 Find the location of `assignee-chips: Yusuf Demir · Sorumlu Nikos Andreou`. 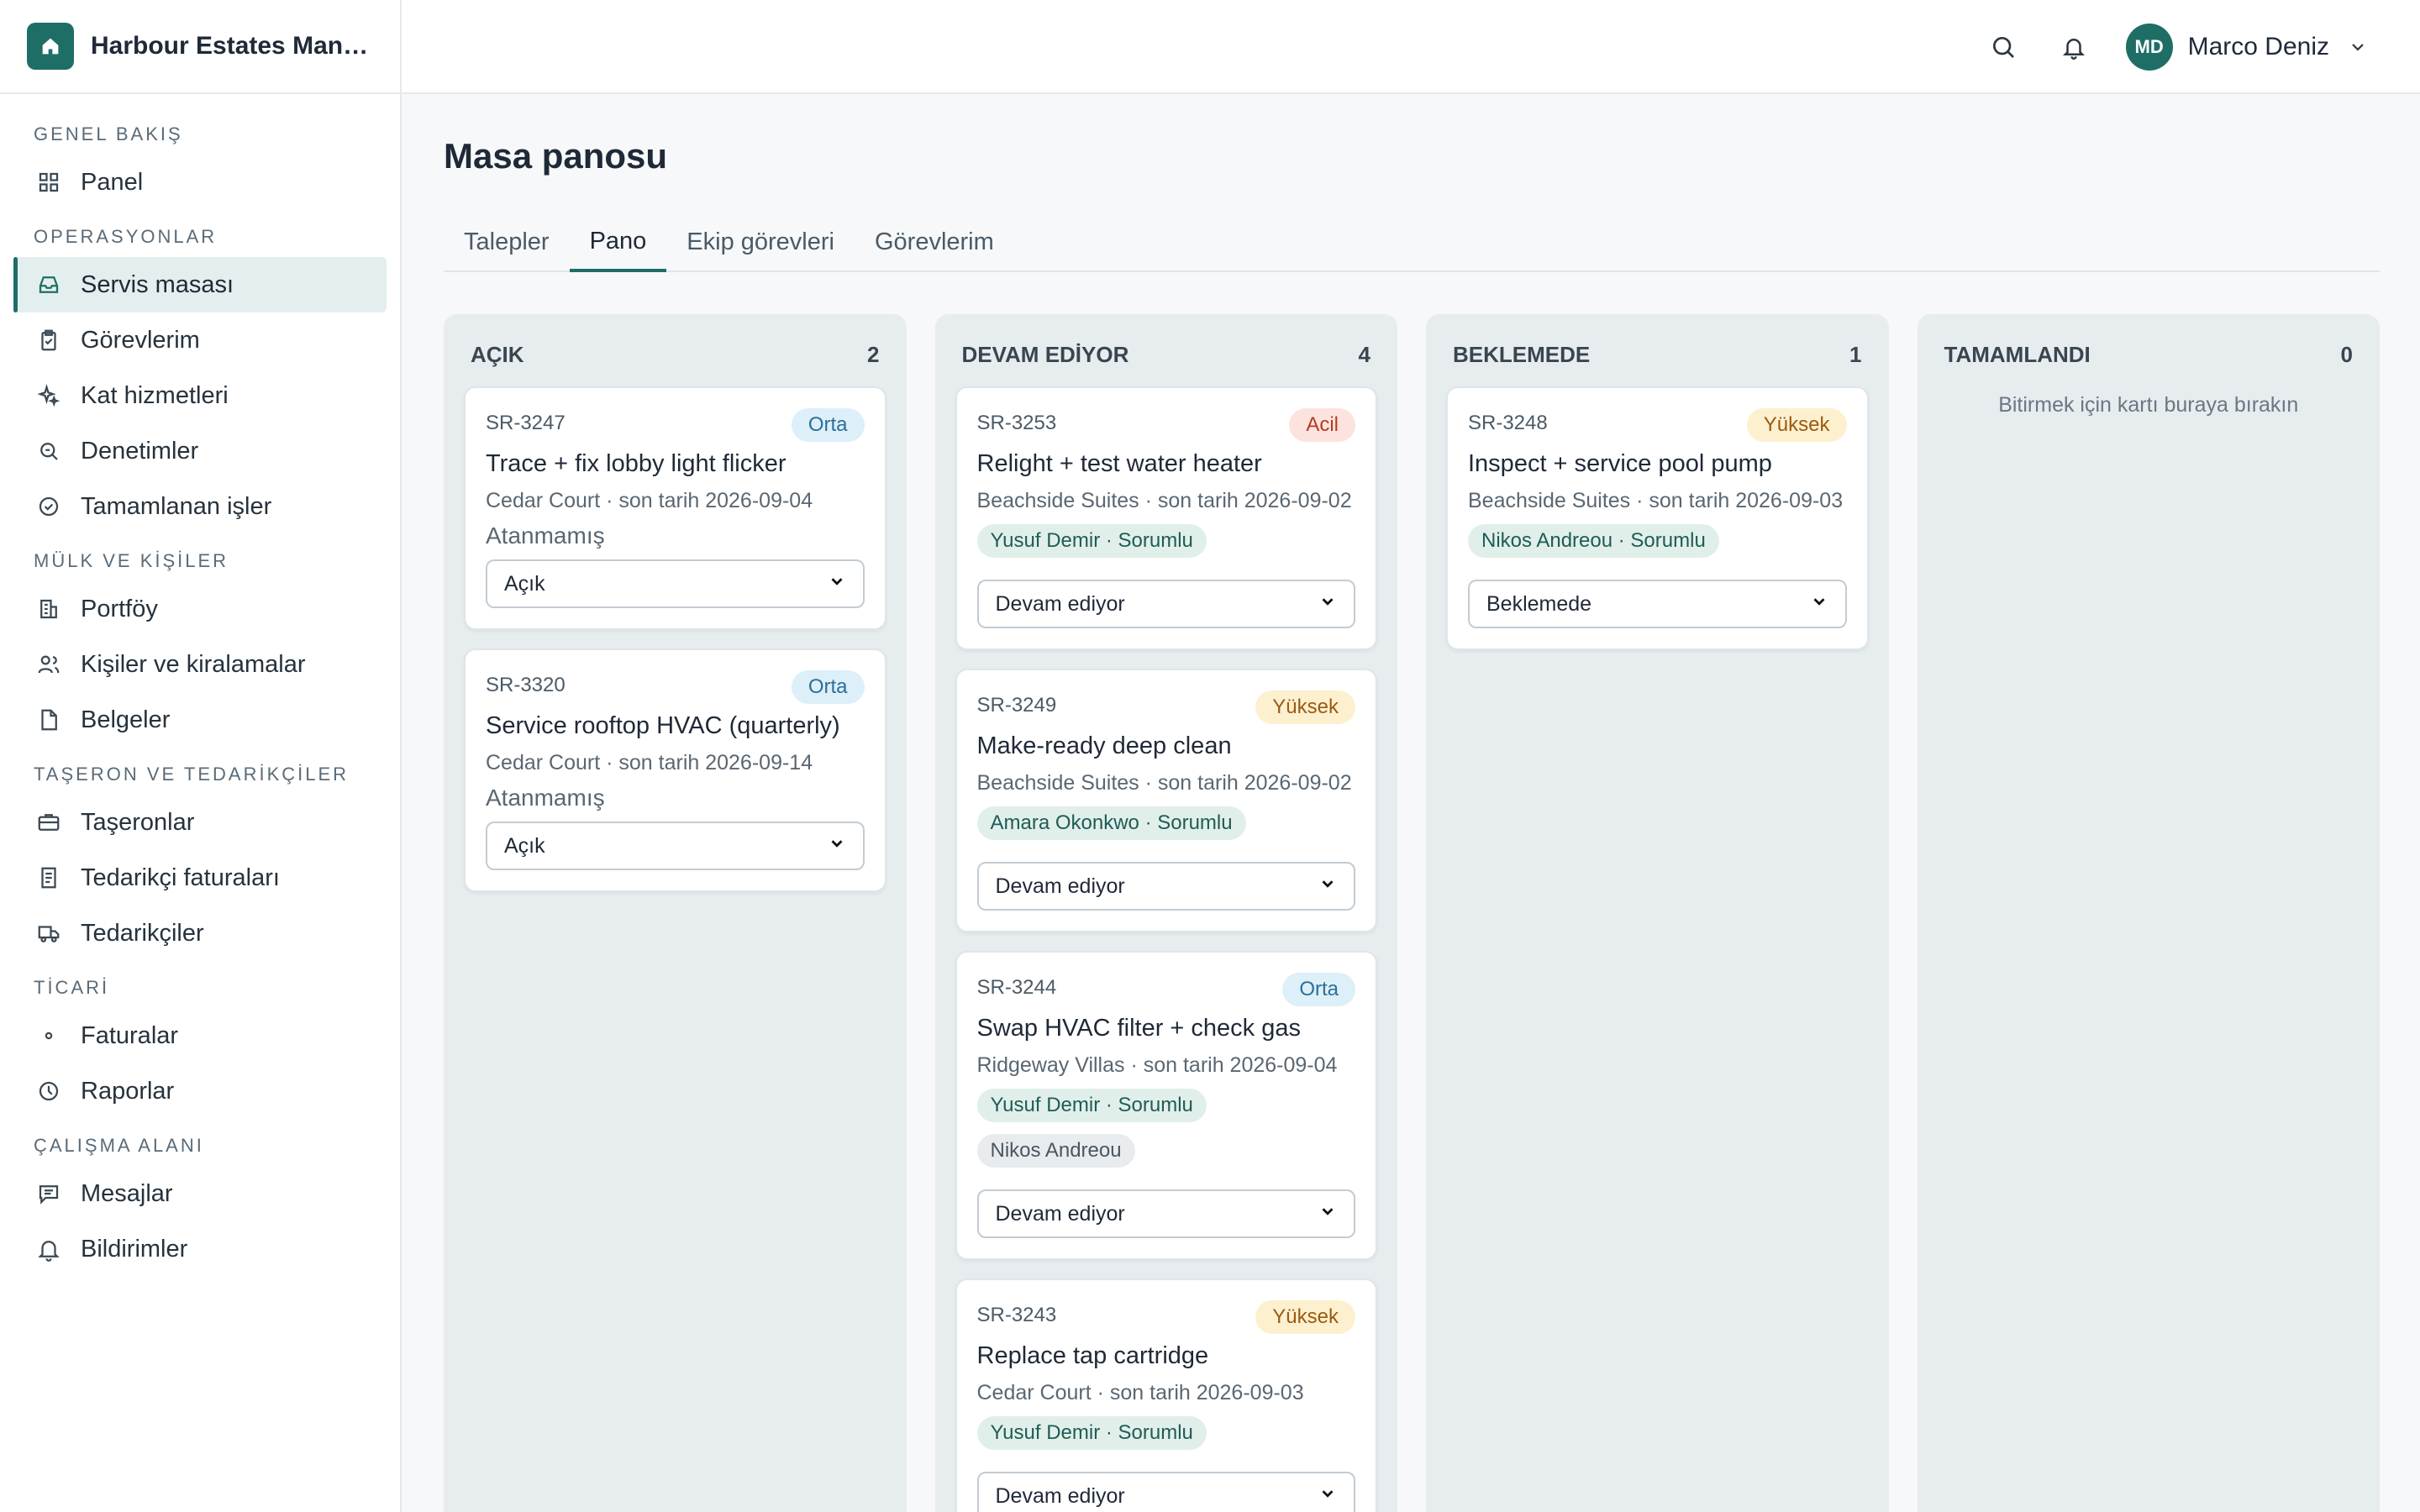

assignee-chips: Yusuf Demir · Sorumlu Nikos Andreou is located at coordinates (1166, 1134).